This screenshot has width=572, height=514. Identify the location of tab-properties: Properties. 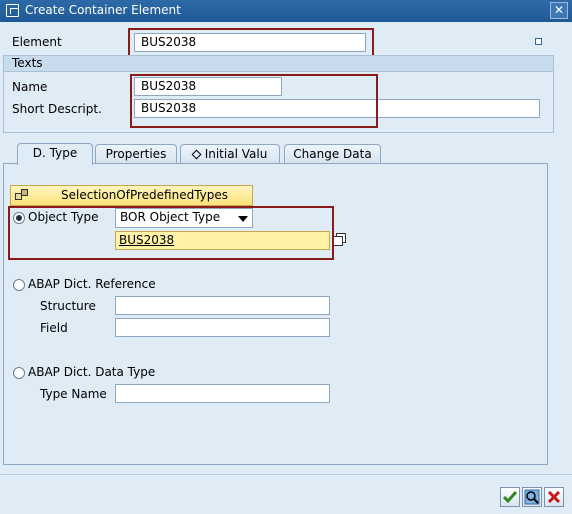
(136, 154).